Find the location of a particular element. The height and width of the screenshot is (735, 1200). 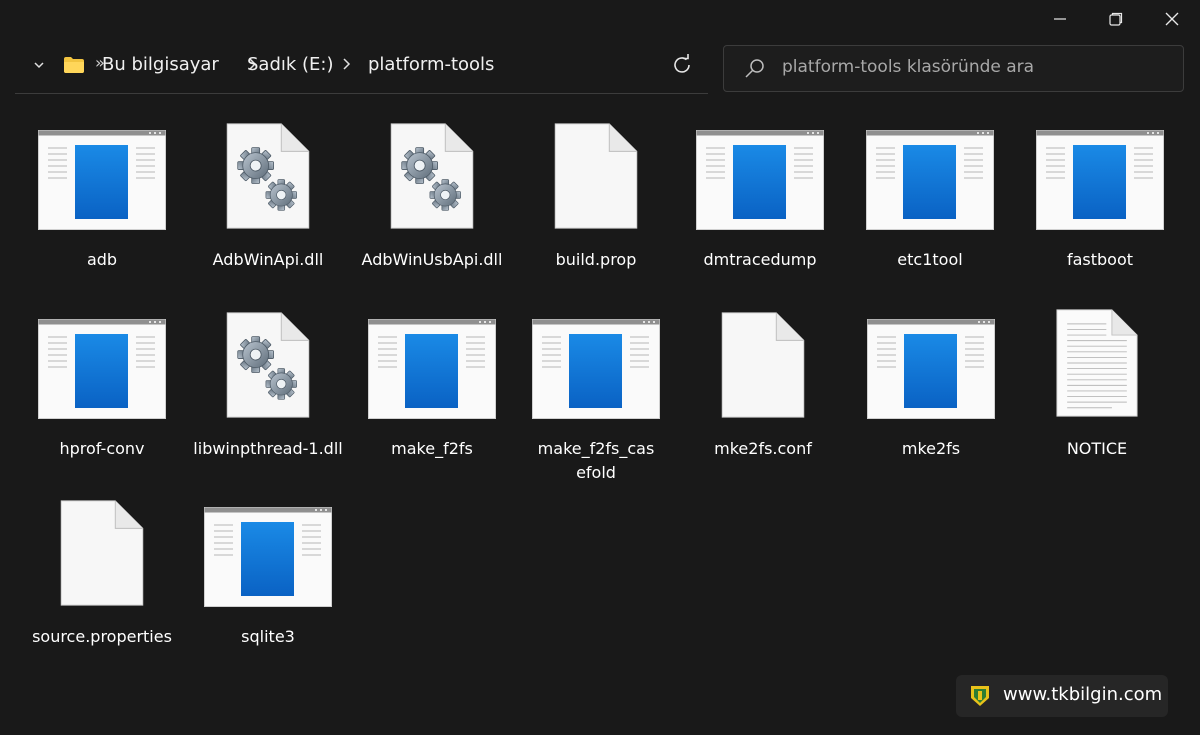

file-name: libwinpthread-1.dll is located at coordinates (268, 448).